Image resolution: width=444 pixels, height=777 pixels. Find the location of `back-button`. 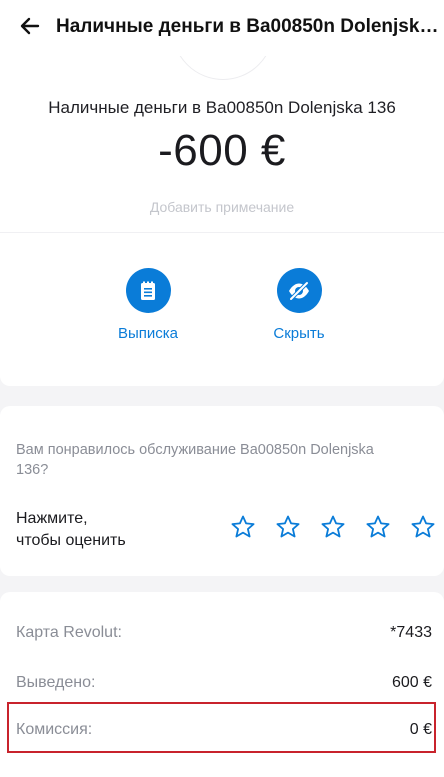

back-button is located at coordinates (30, 26).